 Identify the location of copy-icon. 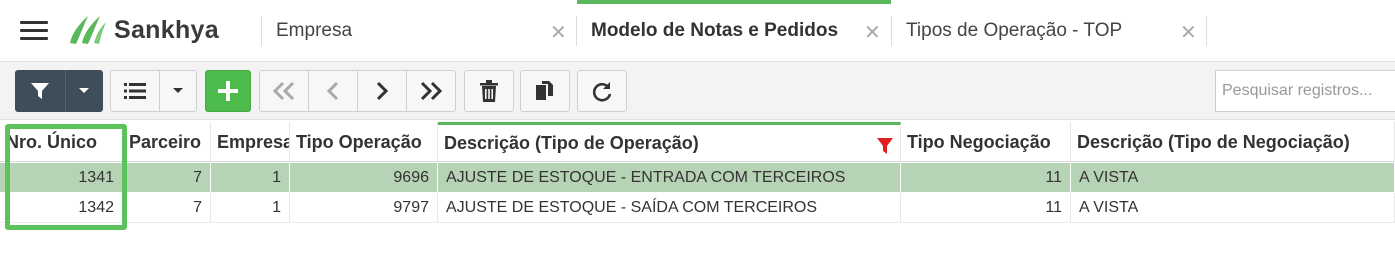
(544, 90).